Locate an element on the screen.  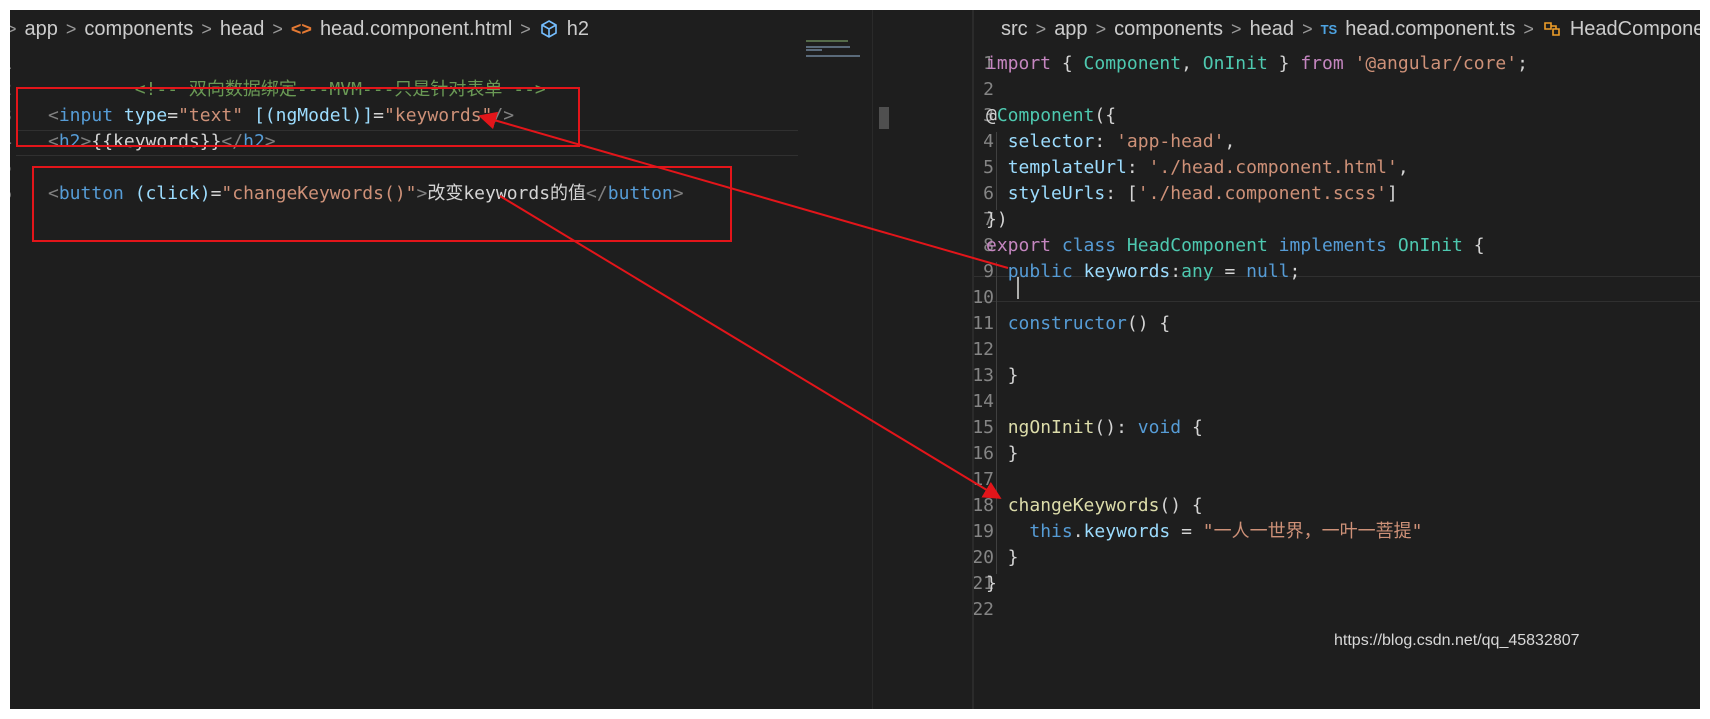
watermark: https://blog.csdn.net/qq_45832807 is located at coordinates (1457, 640).